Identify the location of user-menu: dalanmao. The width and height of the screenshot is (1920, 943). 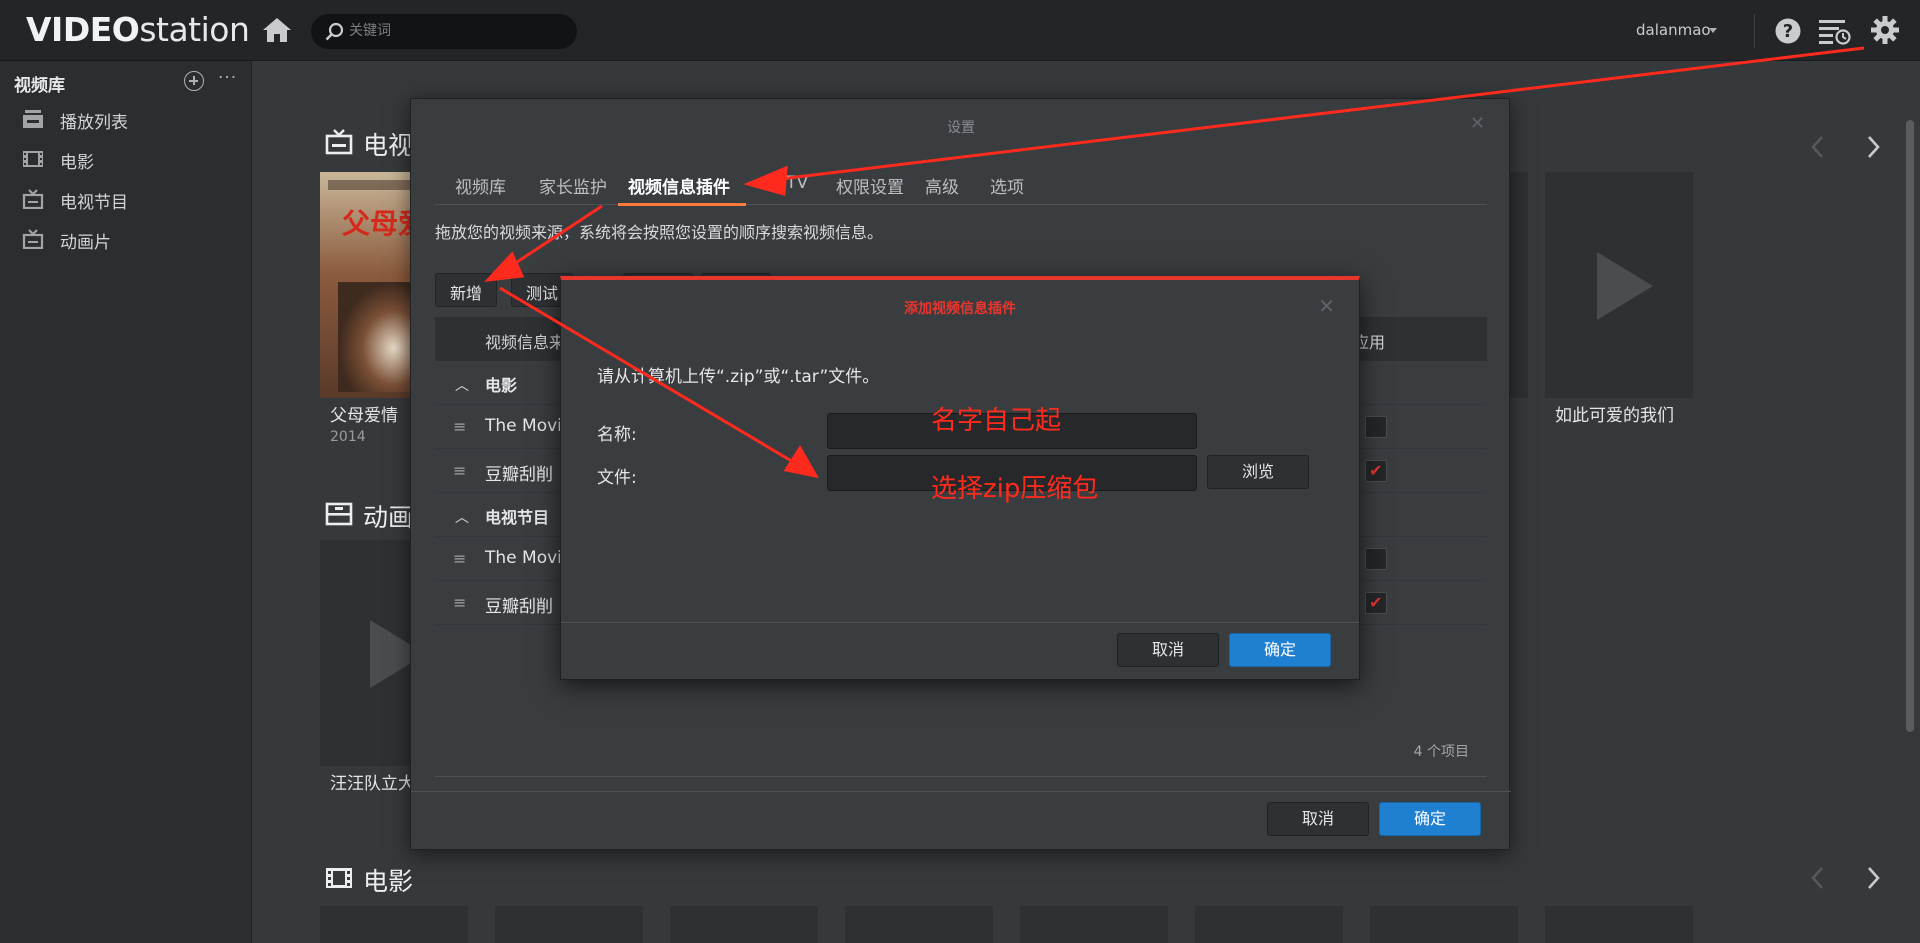
(1673, 30).